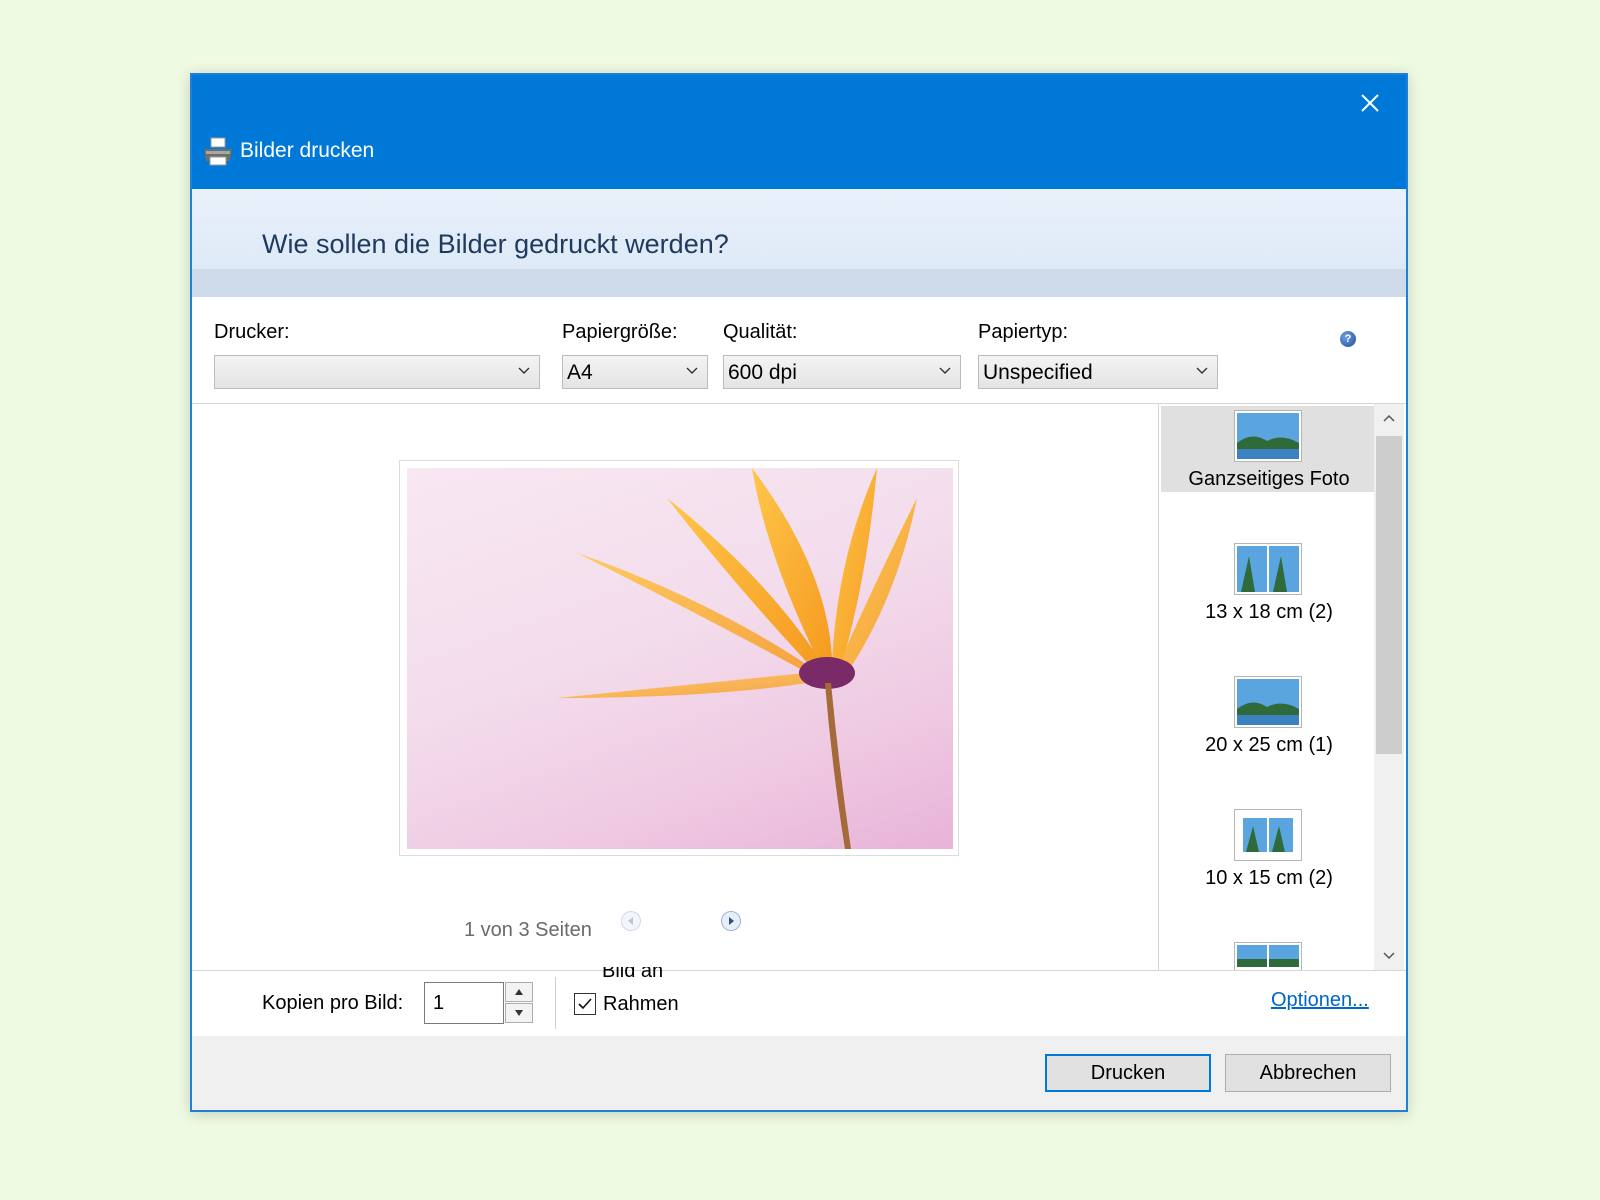 This screenshot has width=1600, height=1200. I want to click on layout-item-20x25: 20 x 25 cm (1), so click(1267, 715).